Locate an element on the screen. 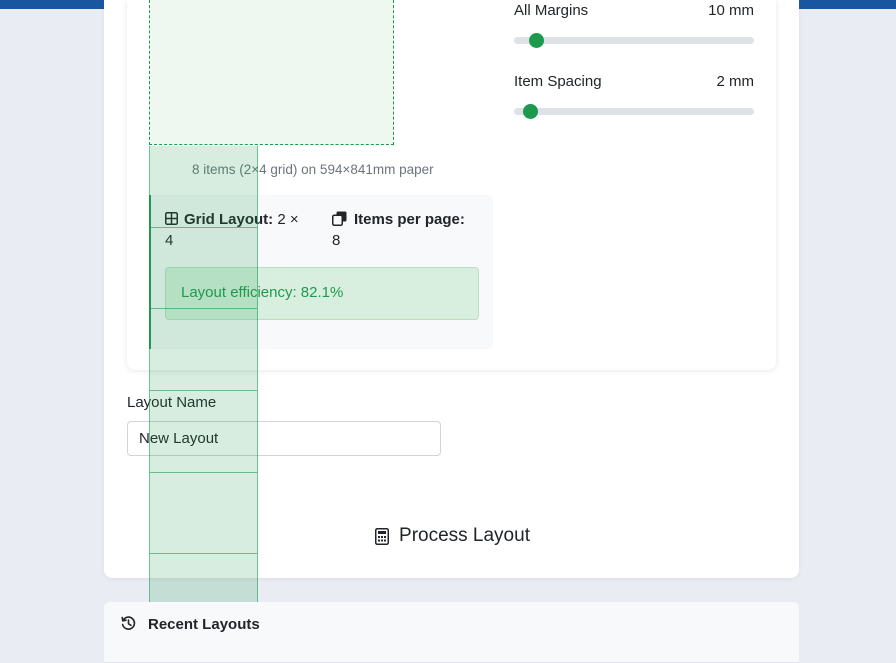 The height and width of the screenshot is (663, 896). spacing-slider-thumb is located at coordinates (530, 111).